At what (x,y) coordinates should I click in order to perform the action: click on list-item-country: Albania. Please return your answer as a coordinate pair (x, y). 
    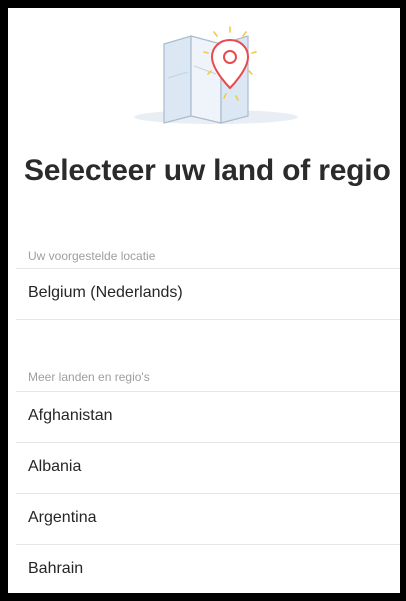
    Looking at the image, I should click on (208, 468).